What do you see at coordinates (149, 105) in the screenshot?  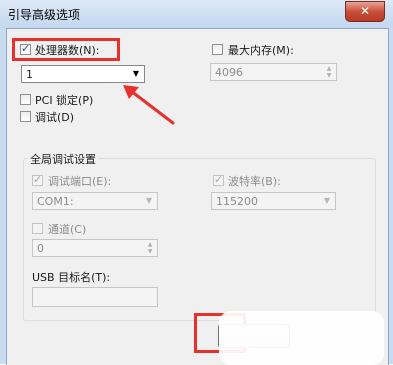 I see `arrow-annotation` at bounding box center [149, 105].